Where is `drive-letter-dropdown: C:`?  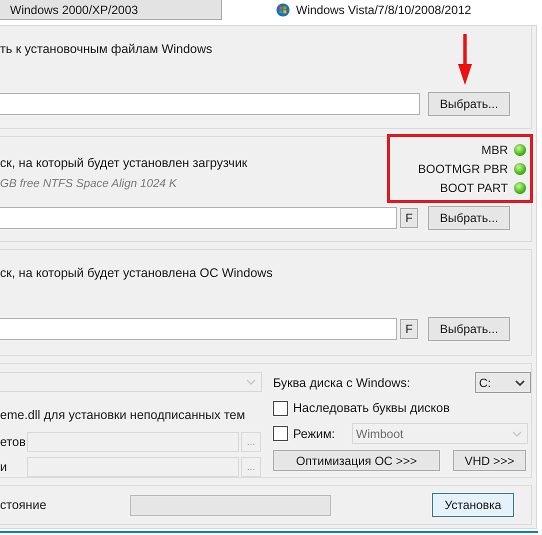 drive-letter-dropdown: C: is located at coordinates (503, 382).